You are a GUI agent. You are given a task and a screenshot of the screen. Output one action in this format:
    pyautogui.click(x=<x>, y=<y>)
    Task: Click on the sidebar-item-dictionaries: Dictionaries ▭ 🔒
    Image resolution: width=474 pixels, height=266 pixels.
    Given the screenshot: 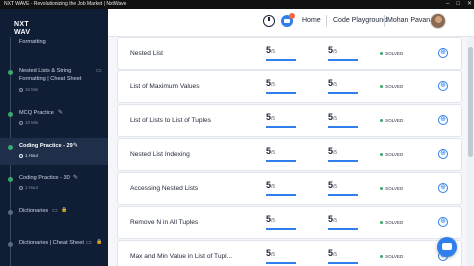 What is the action you would take?
    pyautogui.click(x=54, y=214)
    